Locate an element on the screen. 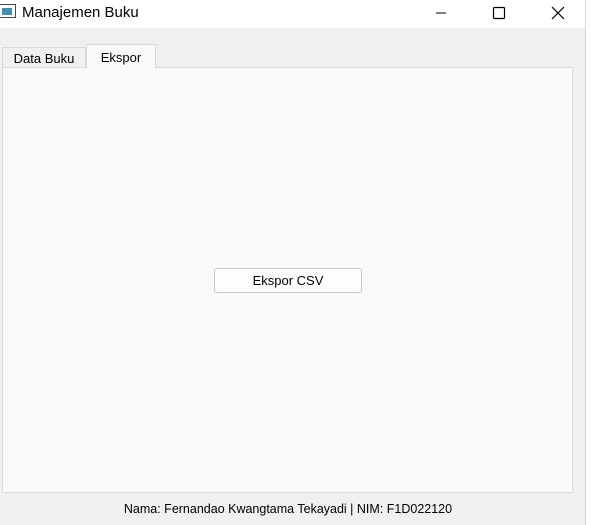  tab-label: Ekspor is located at coordinates (121, 57).